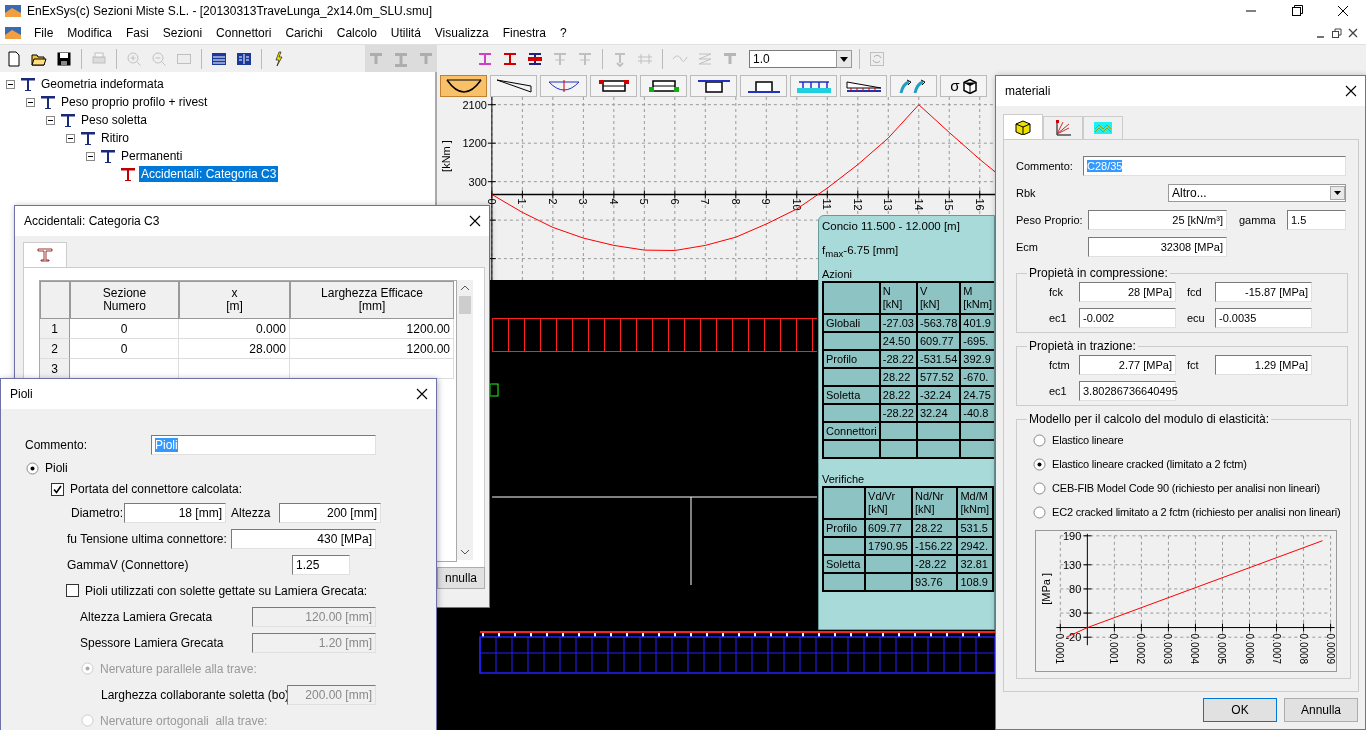 This screenshot has height=730, width=1366. What do you see at coordinates (465, 288) in the screenshot?
I see `scroll-up-icon` at bounding box center [465, 288].